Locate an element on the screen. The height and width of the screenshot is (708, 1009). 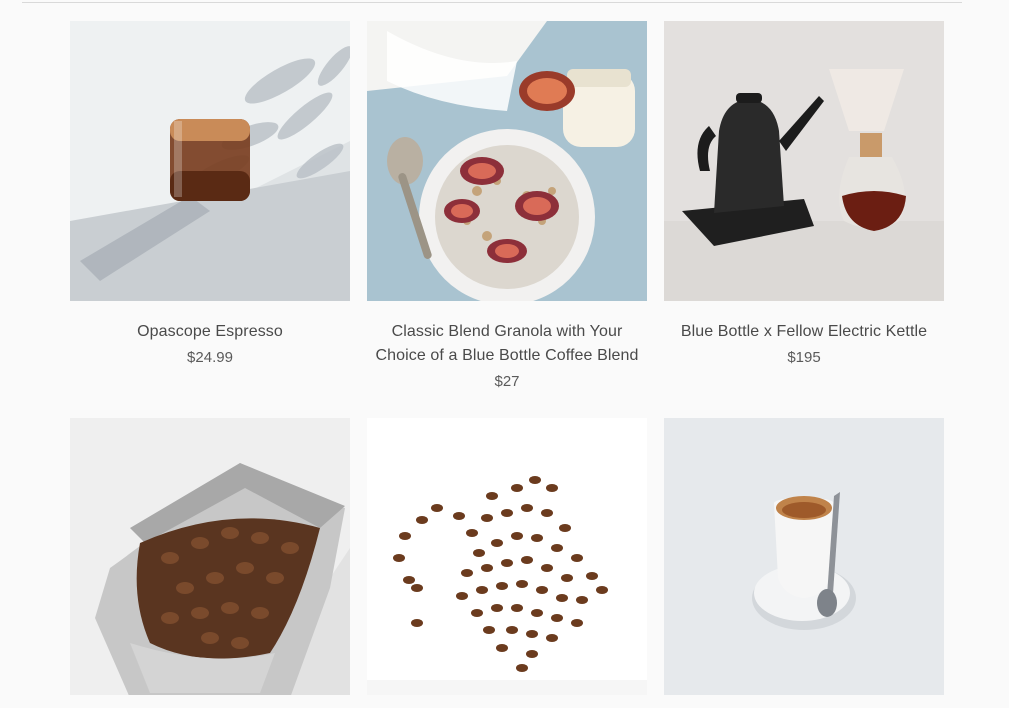
product-image-espresso-glass is located at coordinates (210, 161).